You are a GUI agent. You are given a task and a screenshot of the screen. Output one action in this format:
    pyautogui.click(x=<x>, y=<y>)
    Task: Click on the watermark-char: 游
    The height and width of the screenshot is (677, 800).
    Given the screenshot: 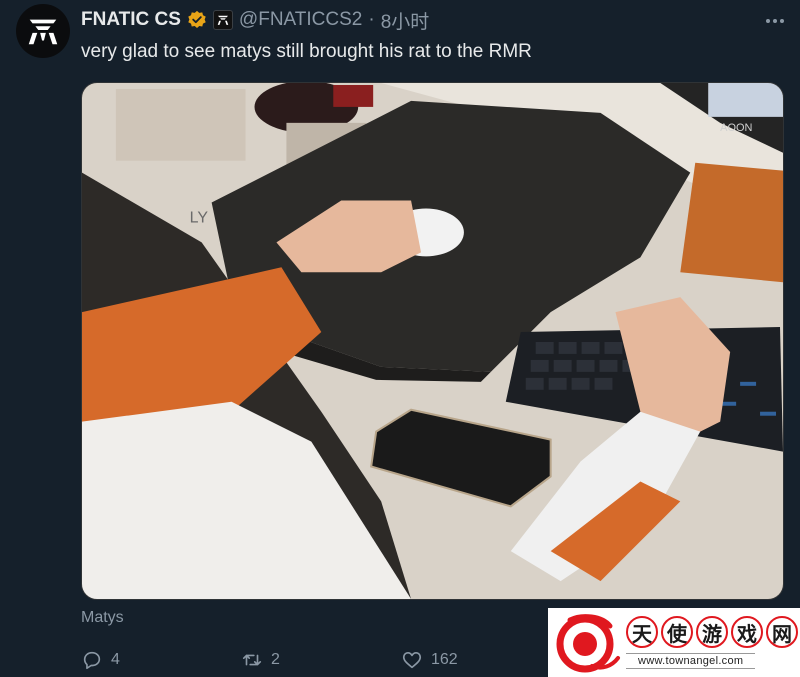 What is the action you would take?
    pyautogui.click(x=712, y=632)
    